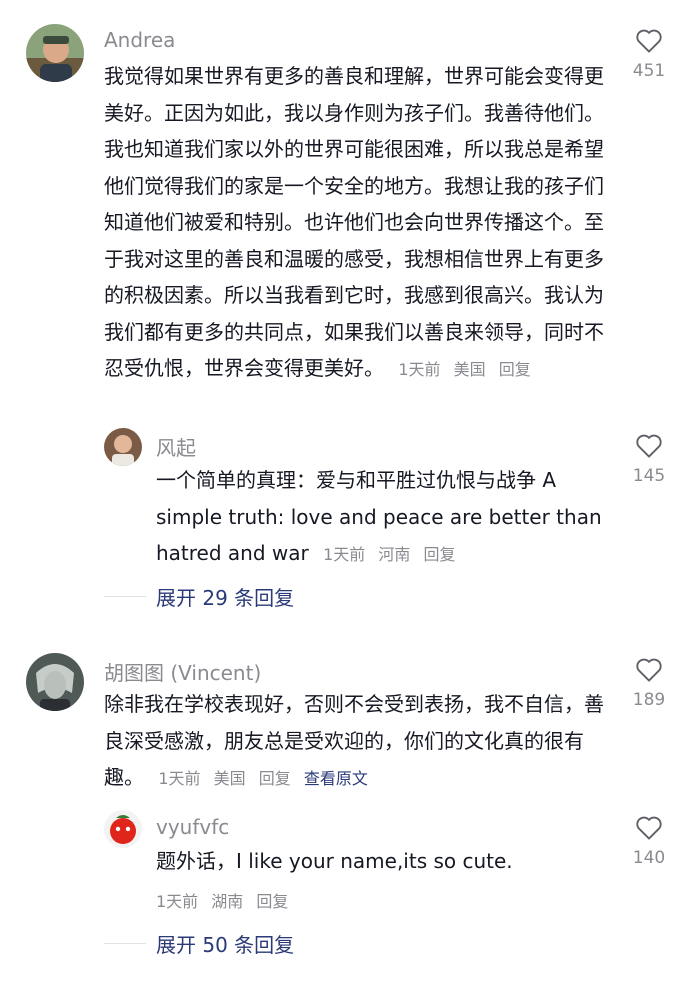 The width and height of the screenshot is (690, 999). What do you see at coordinates (227, 901) in the screenshot?
I see `comment-location: 湖南` at bounding box center [227, 901].